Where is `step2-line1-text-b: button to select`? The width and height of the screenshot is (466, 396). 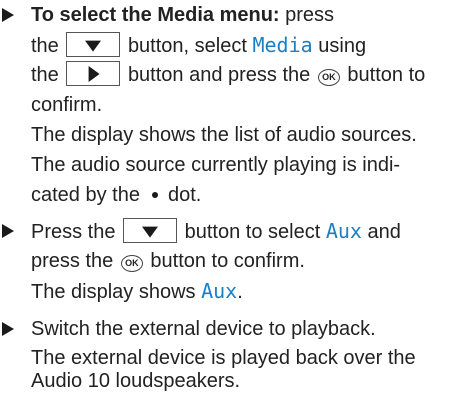
step2-line1-text-b: button to select is located at coordinates (252, 232).